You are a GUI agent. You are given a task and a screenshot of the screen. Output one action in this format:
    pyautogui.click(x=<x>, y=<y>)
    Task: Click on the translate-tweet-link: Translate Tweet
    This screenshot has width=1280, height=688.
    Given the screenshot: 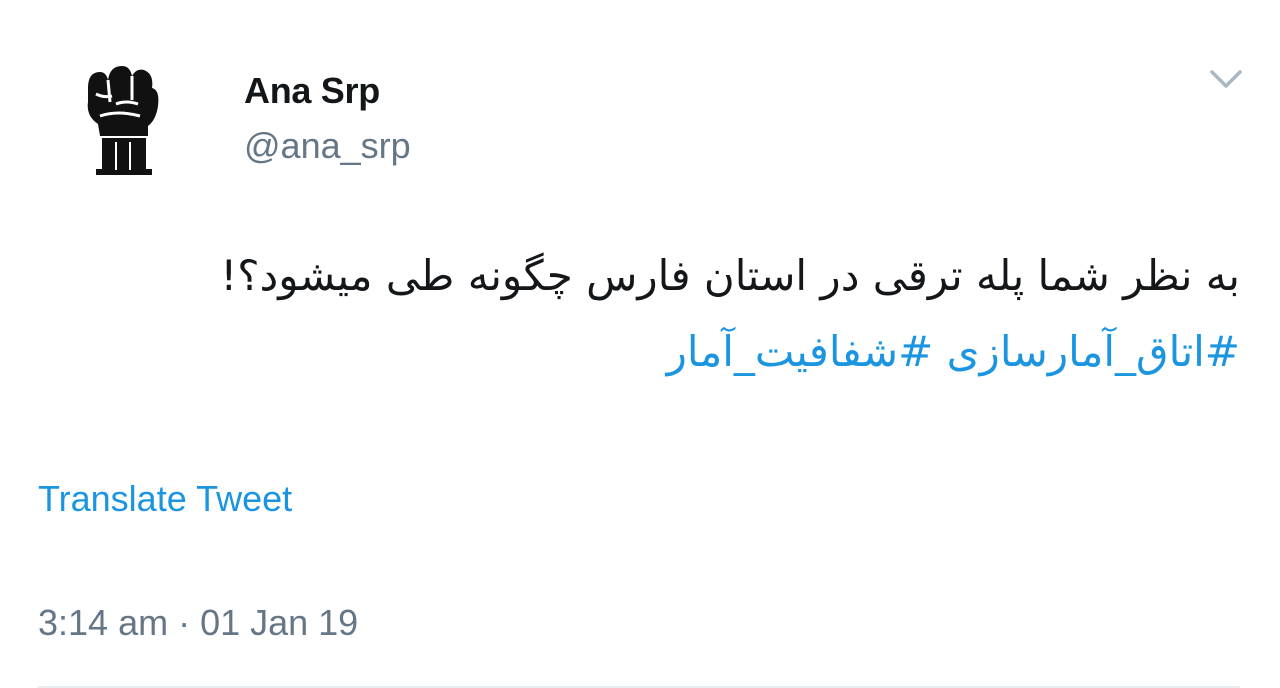 What is the action you would take?
    pyautogui.click(x=165, y=499)
    